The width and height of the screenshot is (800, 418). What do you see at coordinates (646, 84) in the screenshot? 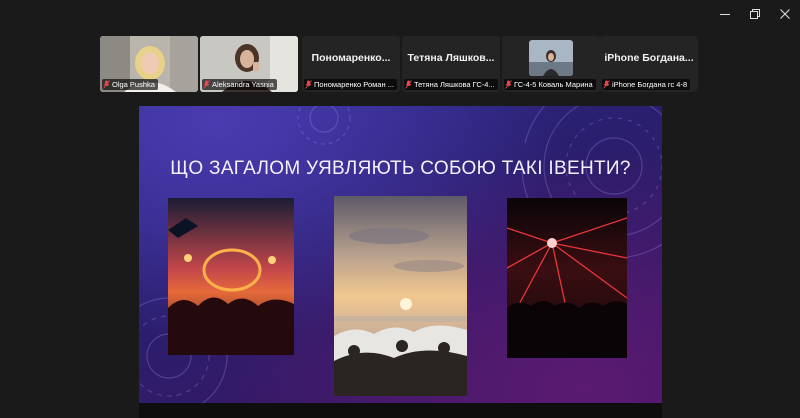
I see `participant-label: iPhone Богдана гс 4-8` at bounding box center [646, 84].